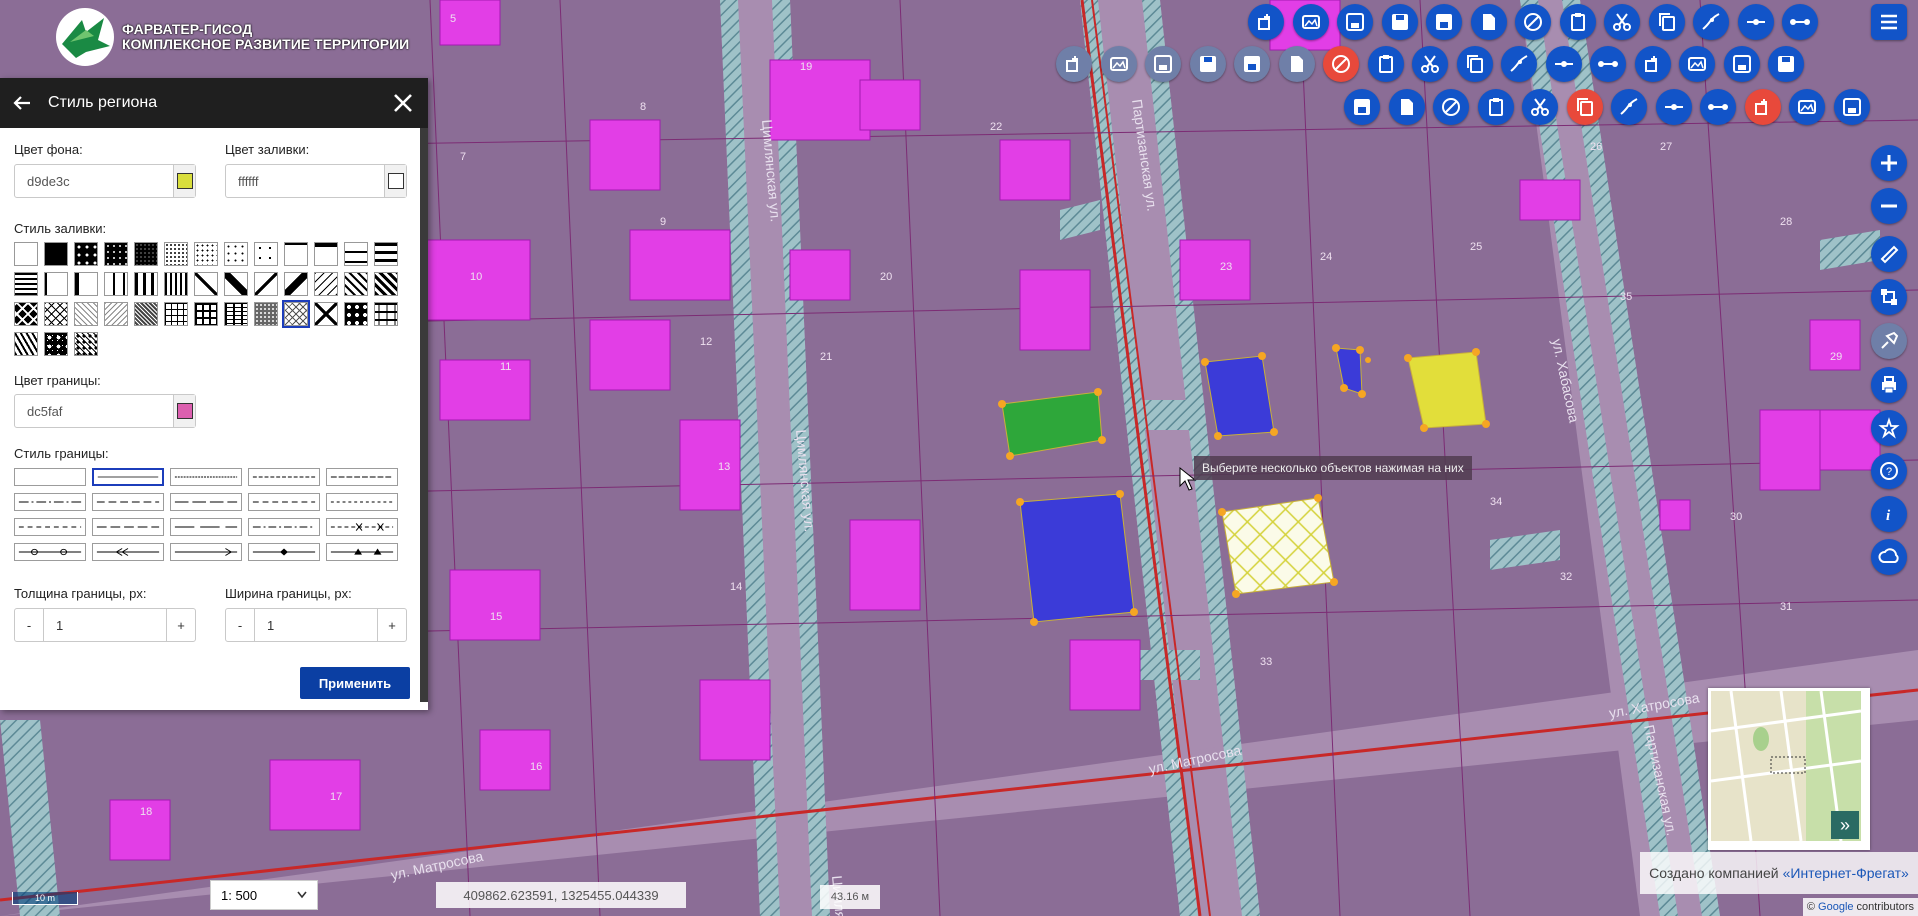 The height and width of the screenshot is (916, 1918). Describe the element at coordinates (1430, 64) in the screenshot. I see `magic-wand-button` at that location.